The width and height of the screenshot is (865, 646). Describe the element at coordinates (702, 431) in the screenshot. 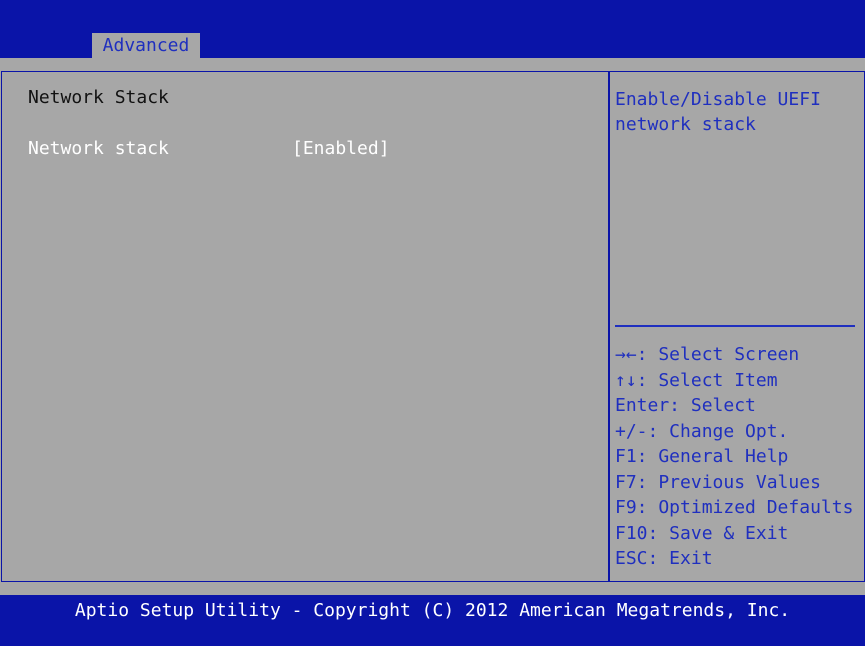

I see `key-change-opt: +/-: Change Opt.` at that location.